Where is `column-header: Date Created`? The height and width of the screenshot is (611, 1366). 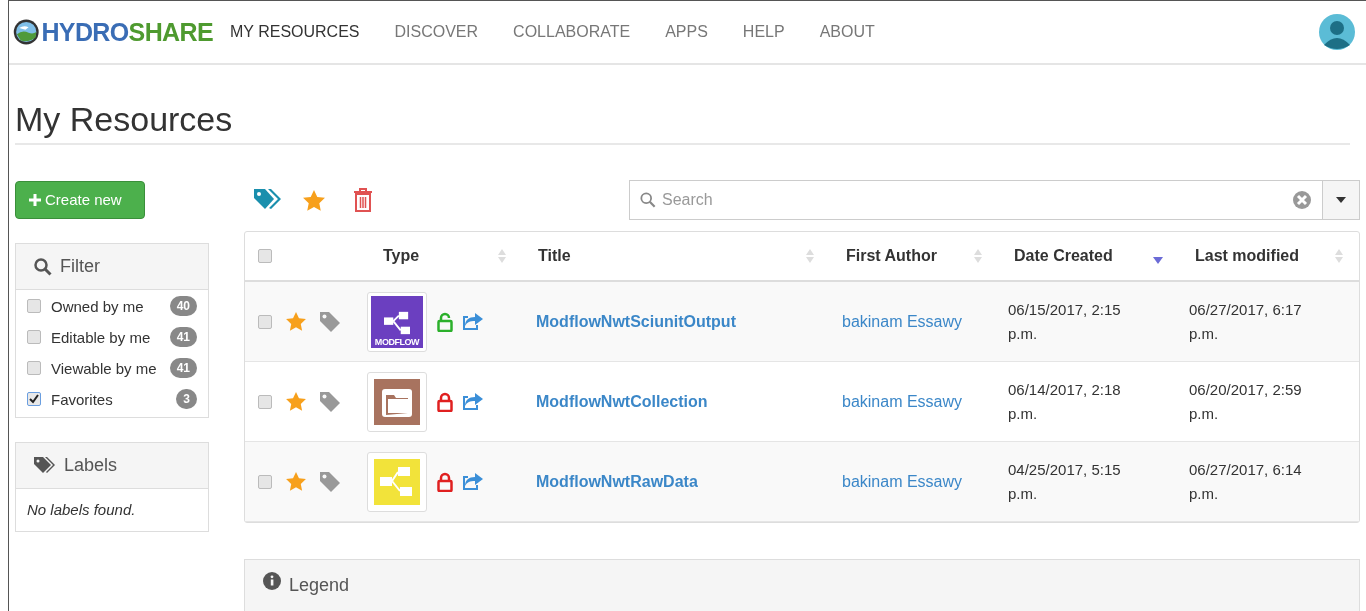 column-header: Date Created is located at coordinates (1063, 256).